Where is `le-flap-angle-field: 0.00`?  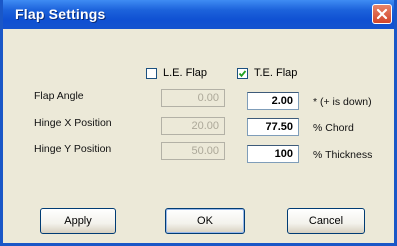
le-flap-angle-field: 0.00 is located at coordinates (193, 98).